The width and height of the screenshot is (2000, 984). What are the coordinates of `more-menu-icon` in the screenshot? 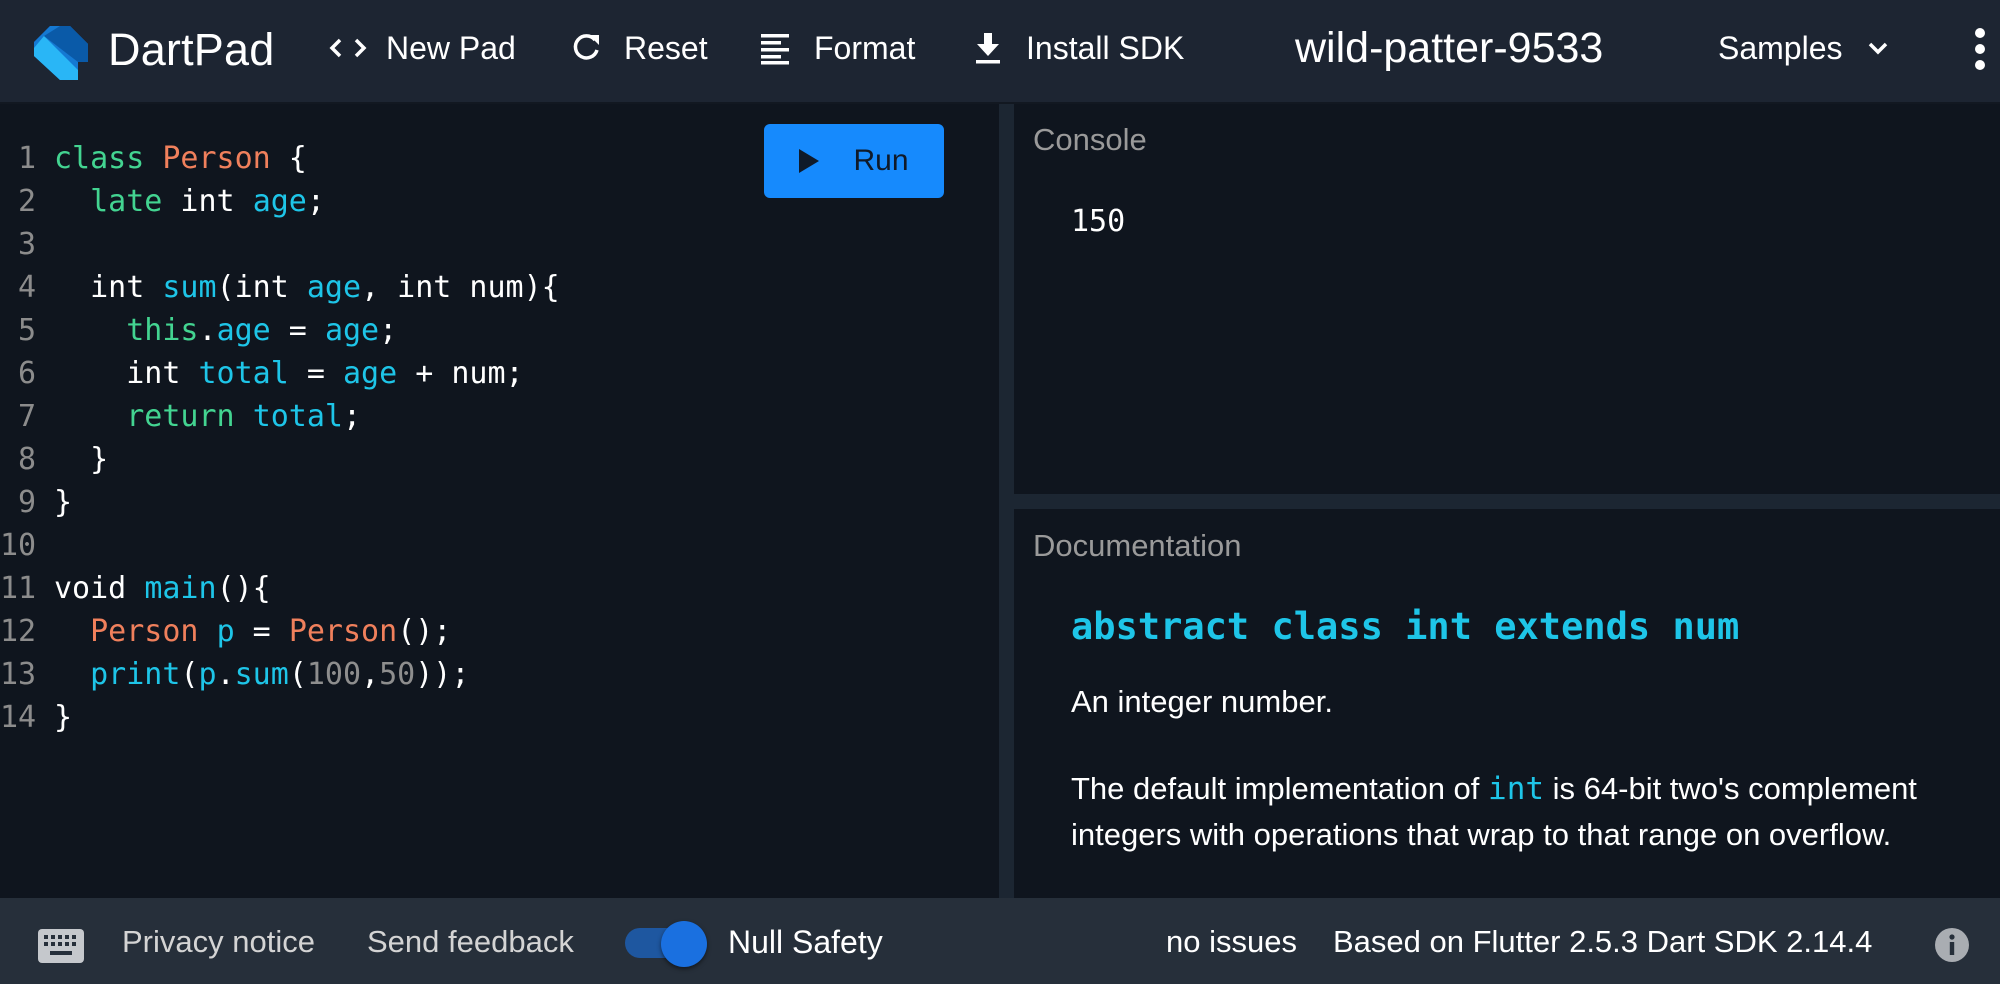 It's located at (1980, 49).